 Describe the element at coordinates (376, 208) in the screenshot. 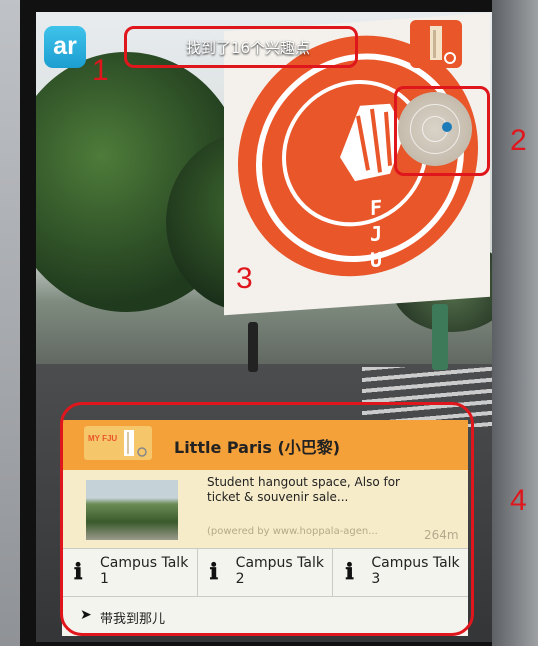

I see `marker-letter: F` at that location.